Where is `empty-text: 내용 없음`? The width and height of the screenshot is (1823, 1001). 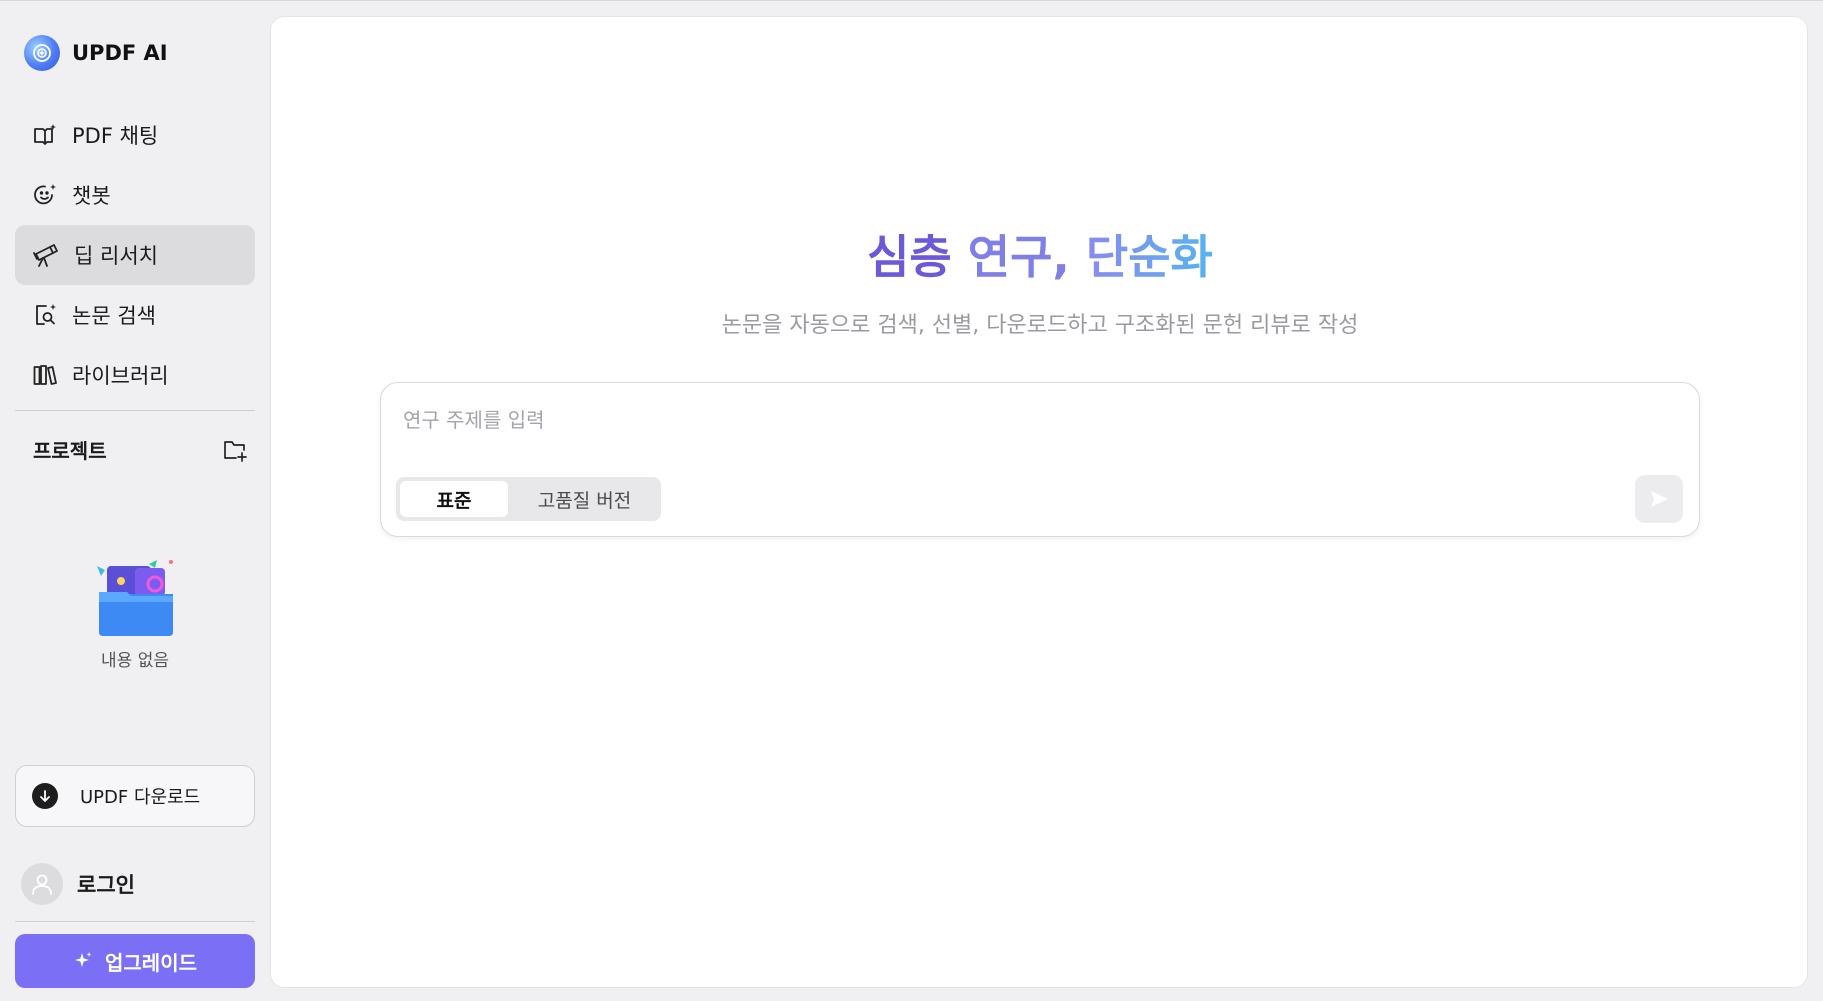
empty-text: 내용 없음 is located at coordinates (135, 661).